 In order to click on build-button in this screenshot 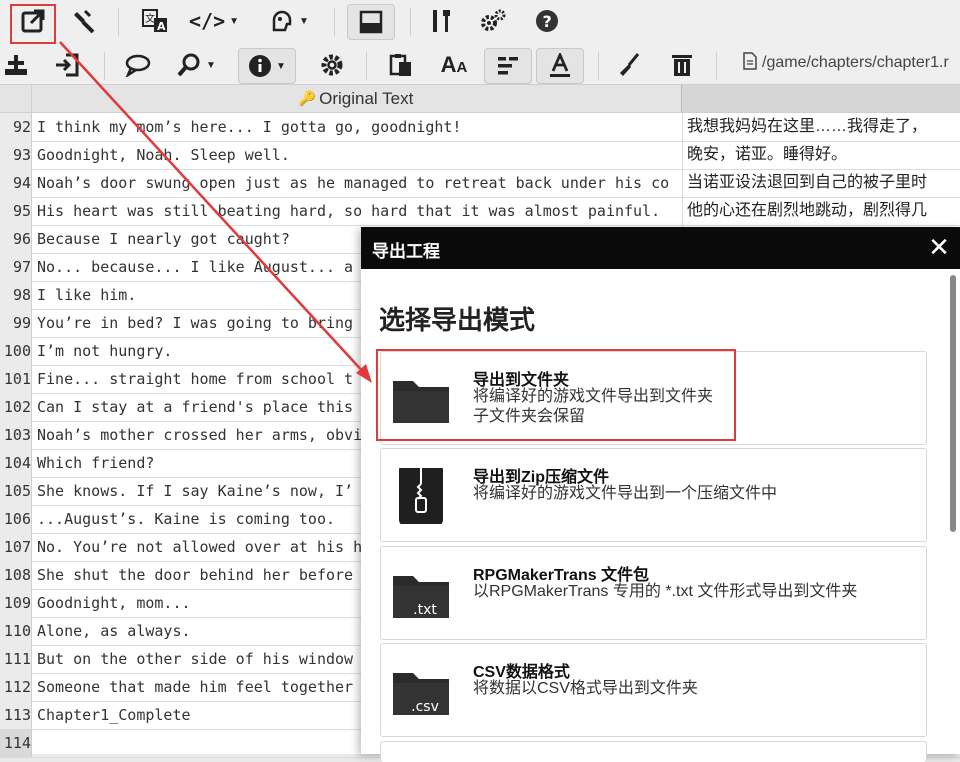, I will do `click(84, 21)`.